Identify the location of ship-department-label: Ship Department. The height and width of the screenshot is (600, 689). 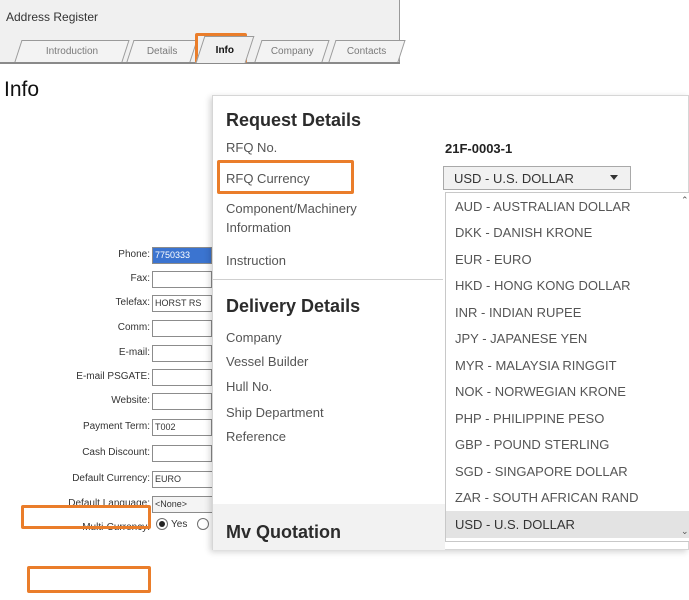
(275, 412).